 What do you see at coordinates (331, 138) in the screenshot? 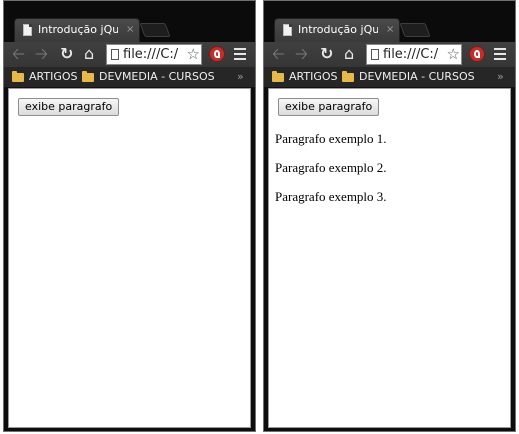
I see `paragraph: Paragrafo exemplo 1.` at bounding box center [331, 138].